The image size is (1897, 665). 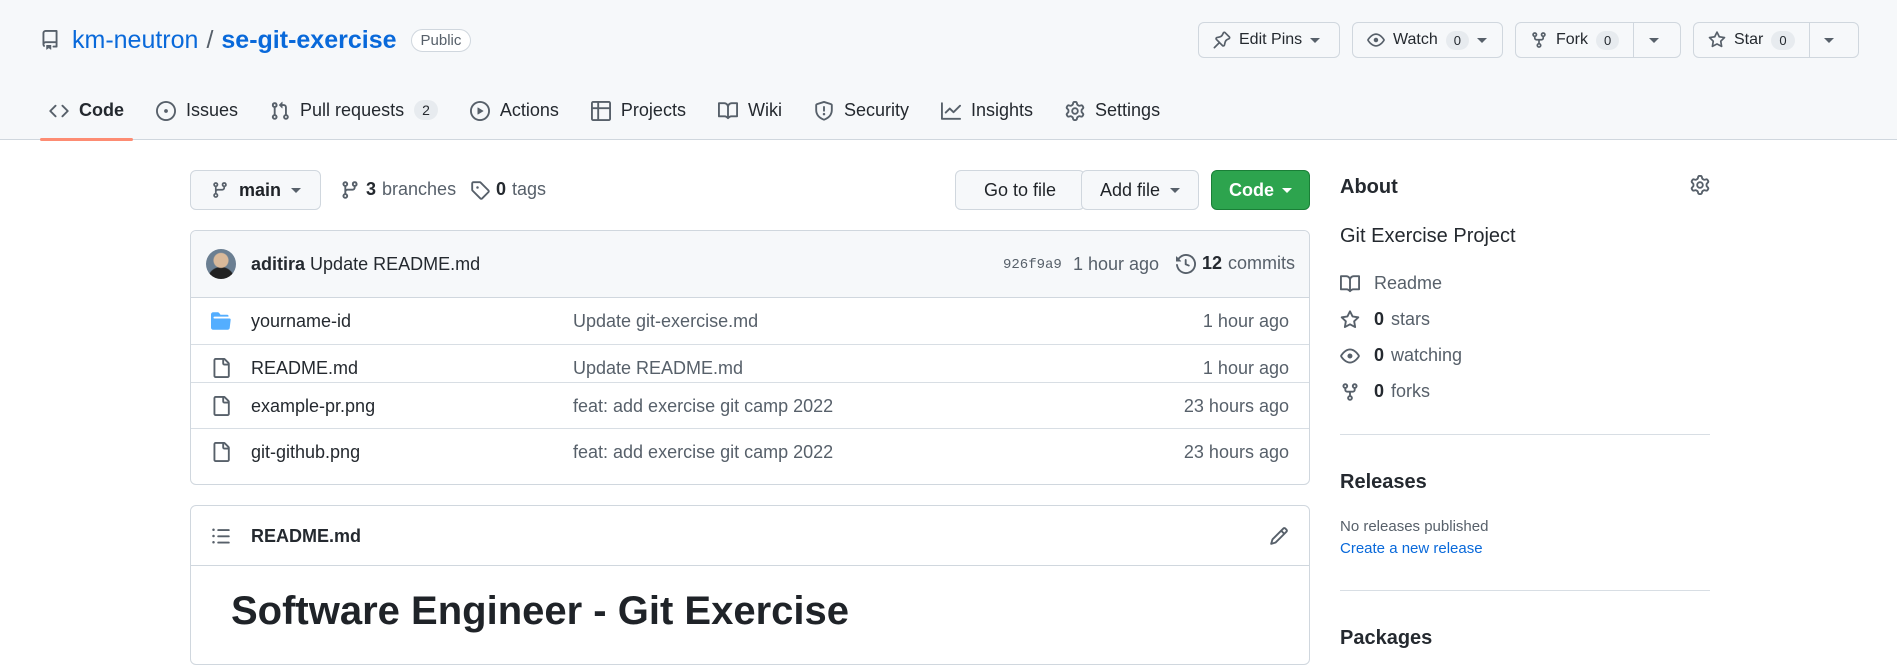 I want to click on star-dropdown-button, so click(x=1828, y=40).